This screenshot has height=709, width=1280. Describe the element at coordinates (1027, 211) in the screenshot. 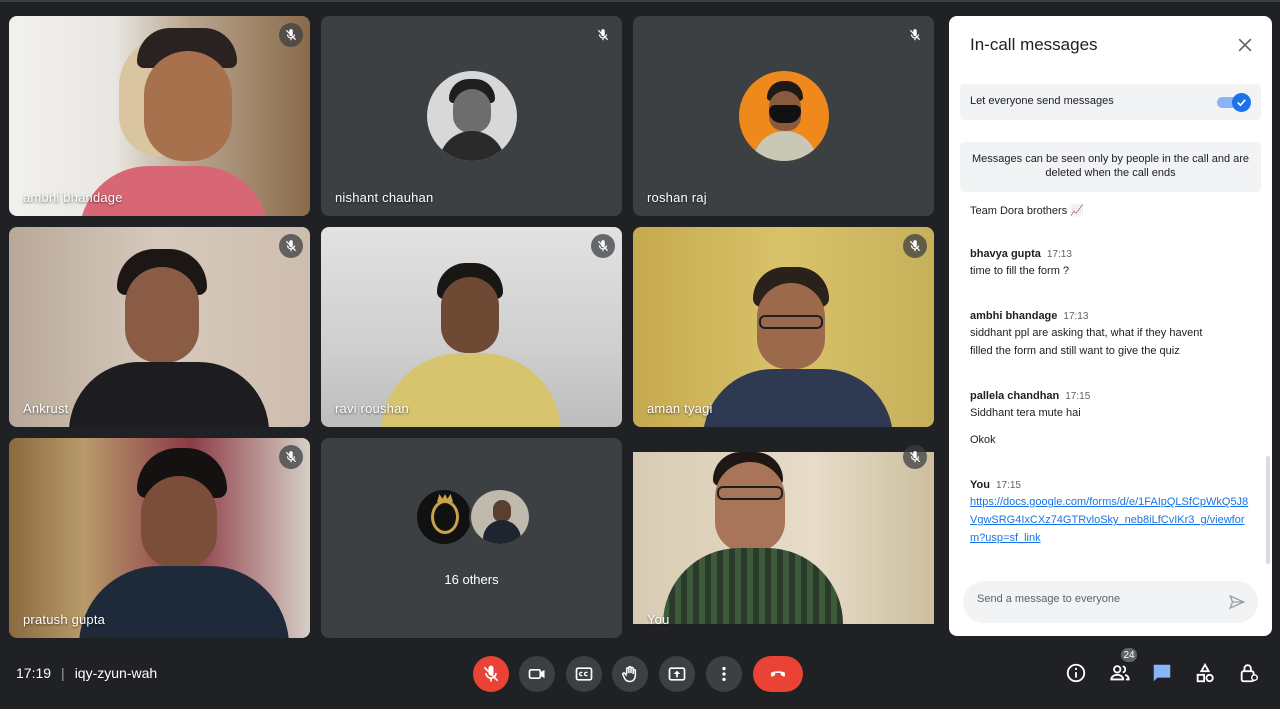

I see `message-text: Team Dora brothers 📈` at that location.